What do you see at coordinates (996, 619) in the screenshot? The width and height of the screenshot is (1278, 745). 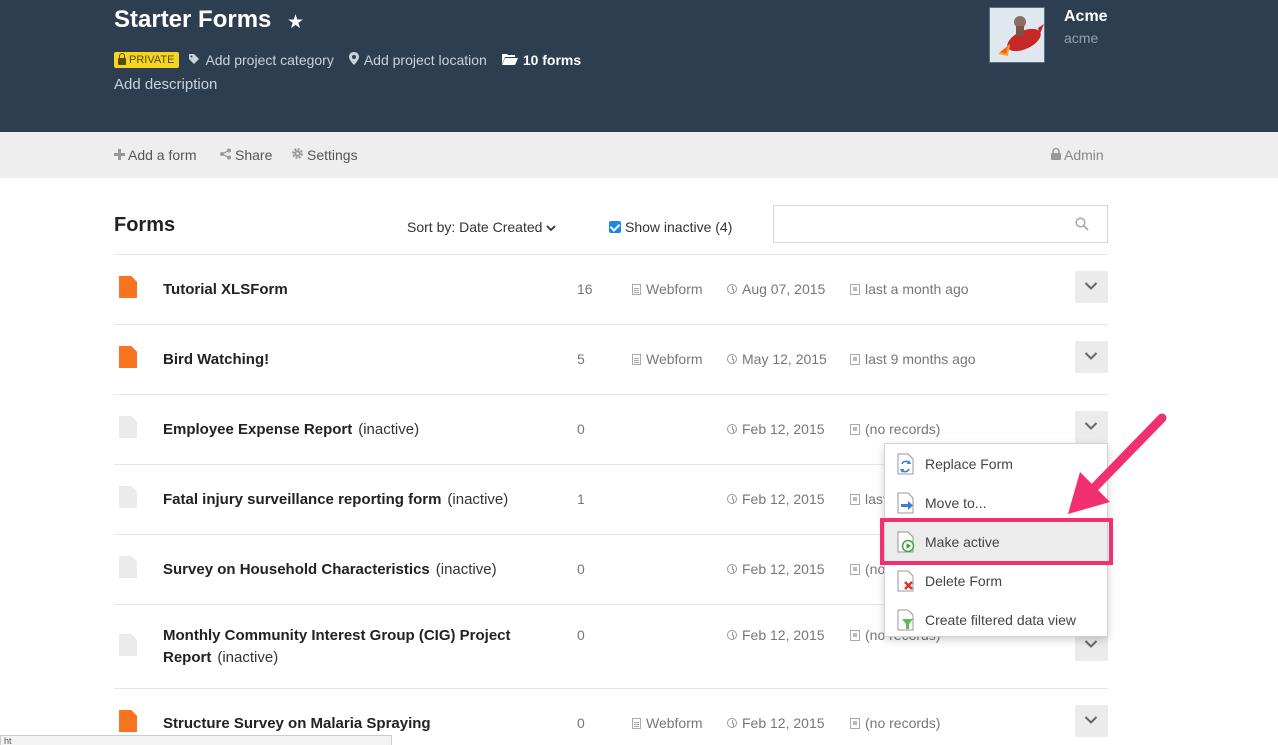 I see `menu-item-create-filtered-view: Create filtered data view` at bounding box center [996, 619].